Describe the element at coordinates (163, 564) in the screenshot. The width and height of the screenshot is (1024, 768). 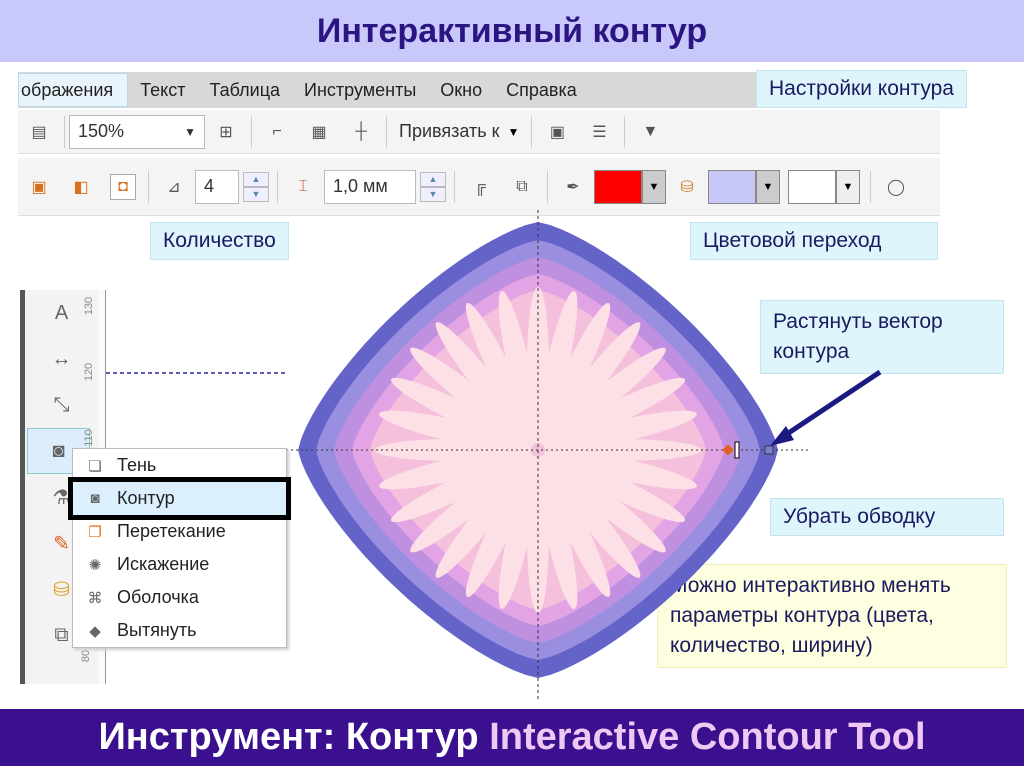
I see `item-label: Искажение` at that location.